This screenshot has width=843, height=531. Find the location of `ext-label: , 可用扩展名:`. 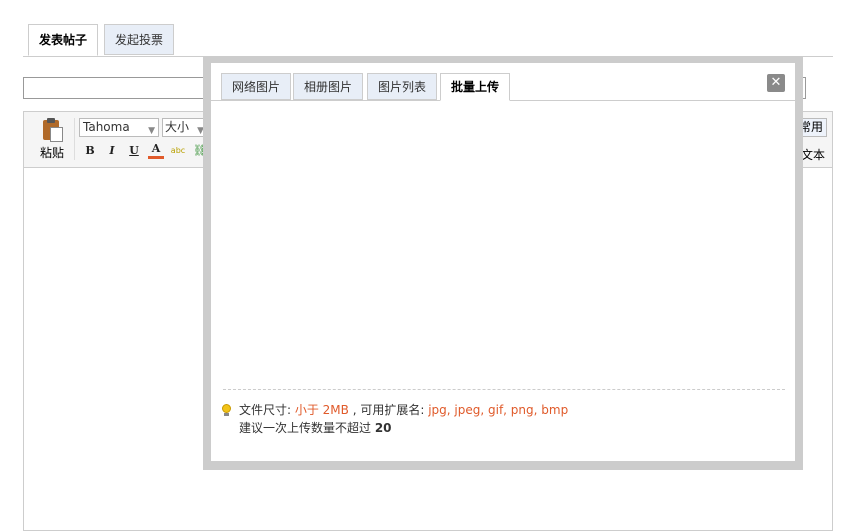

ext-label: , 可用扩展名: is located at coordinates (388, 410).